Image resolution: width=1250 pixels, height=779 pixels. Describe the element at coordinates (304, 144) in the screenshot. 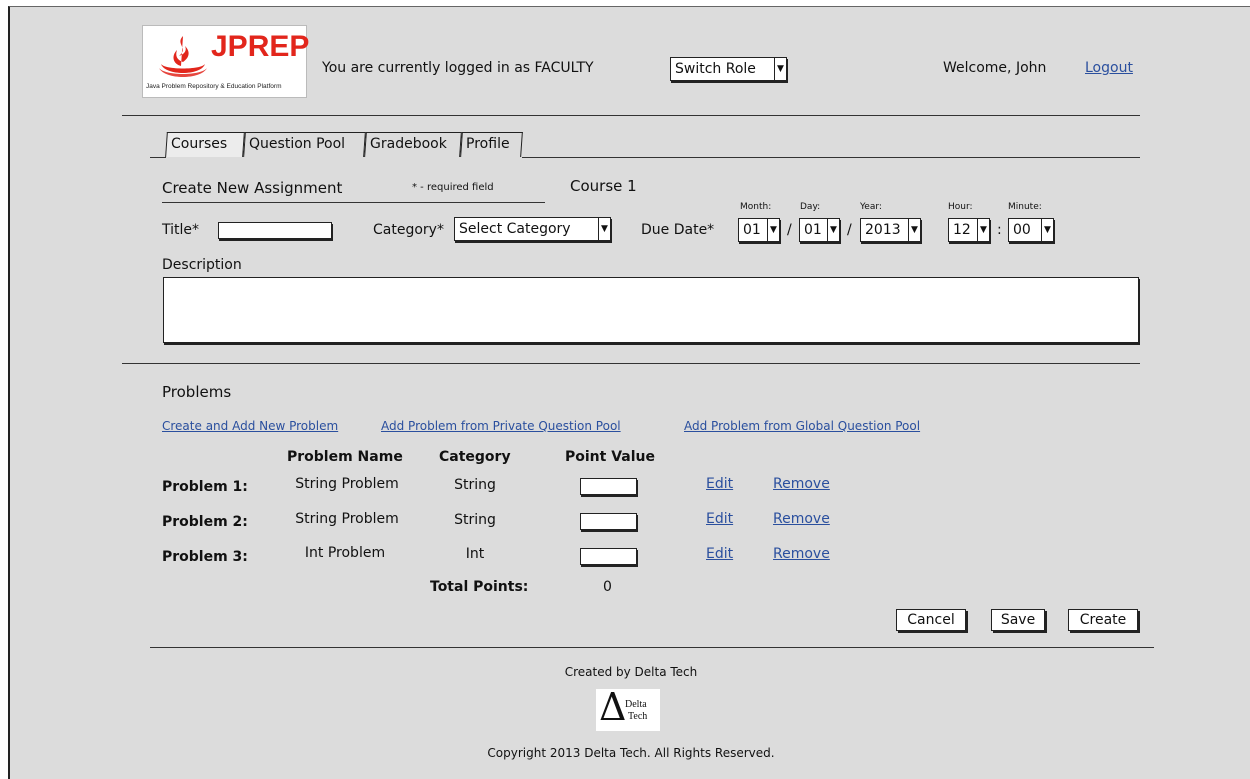

I see `tab-question-pool: Question Pool` at that location.